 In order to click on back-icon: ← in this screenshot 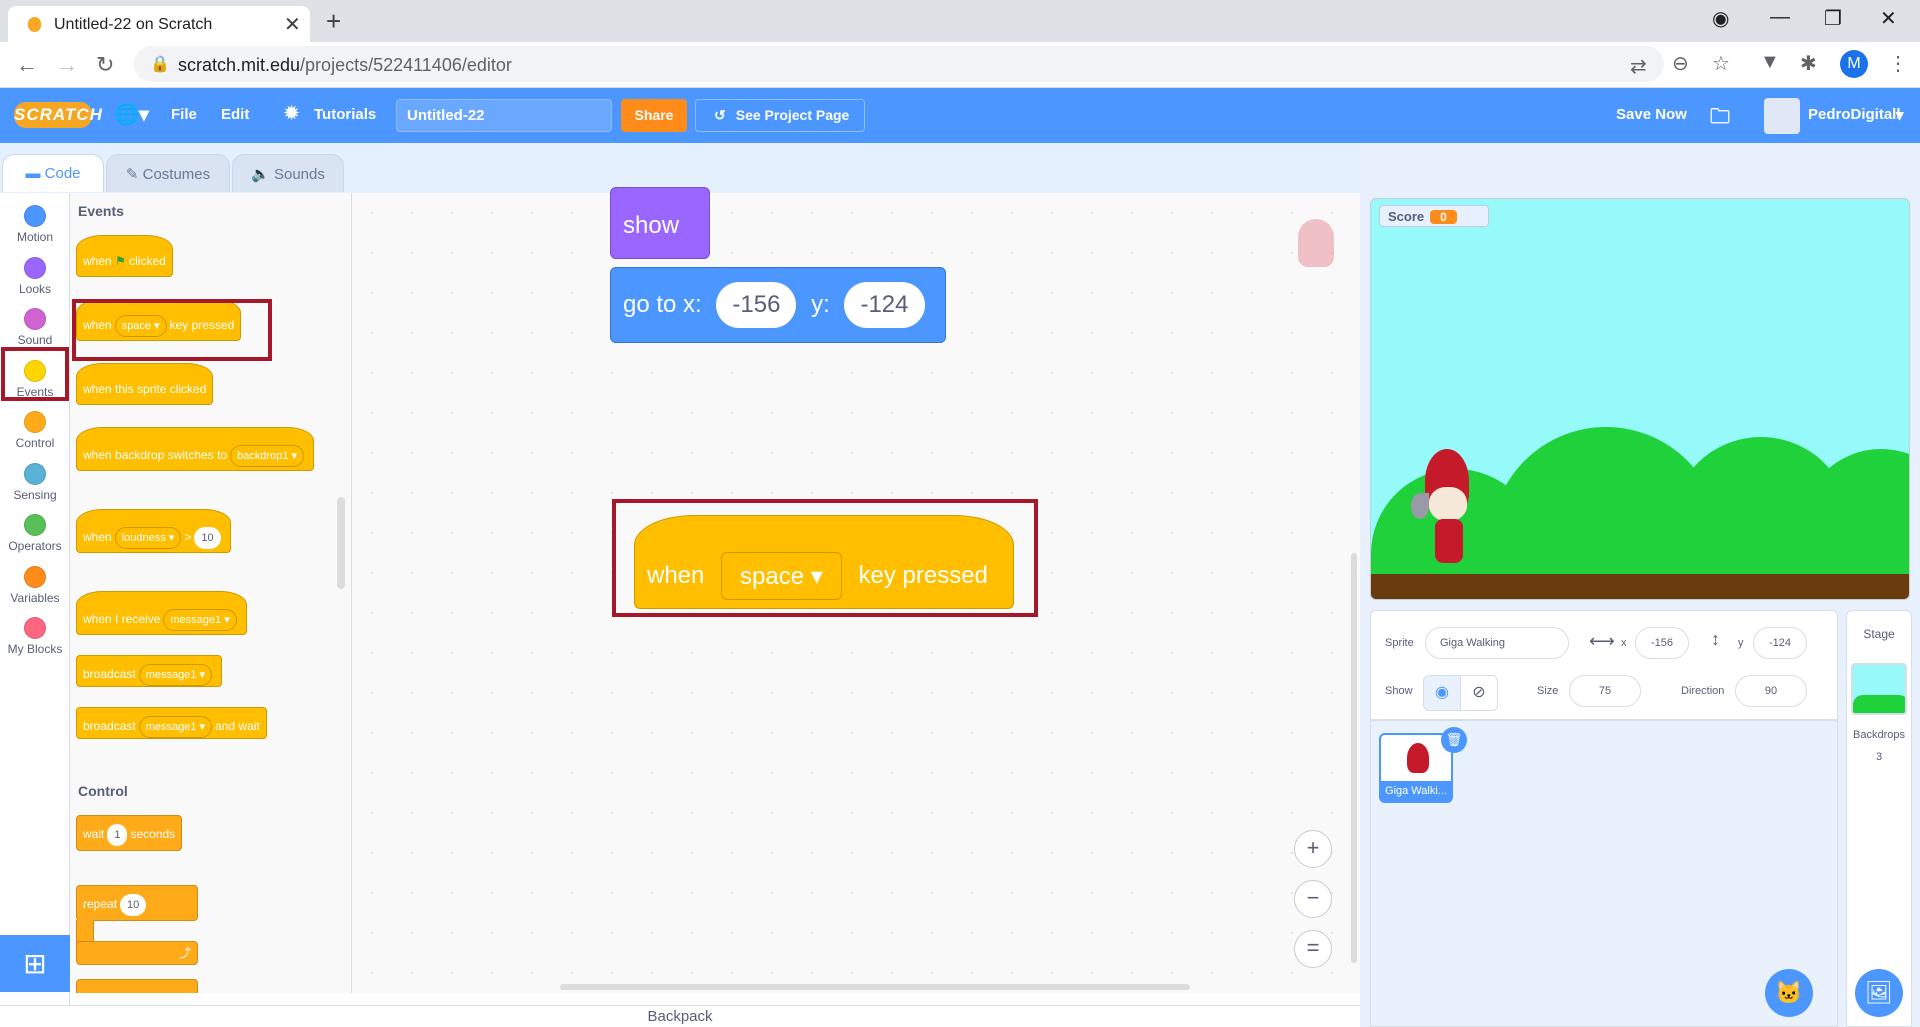, I will do `click(27, 65)`.